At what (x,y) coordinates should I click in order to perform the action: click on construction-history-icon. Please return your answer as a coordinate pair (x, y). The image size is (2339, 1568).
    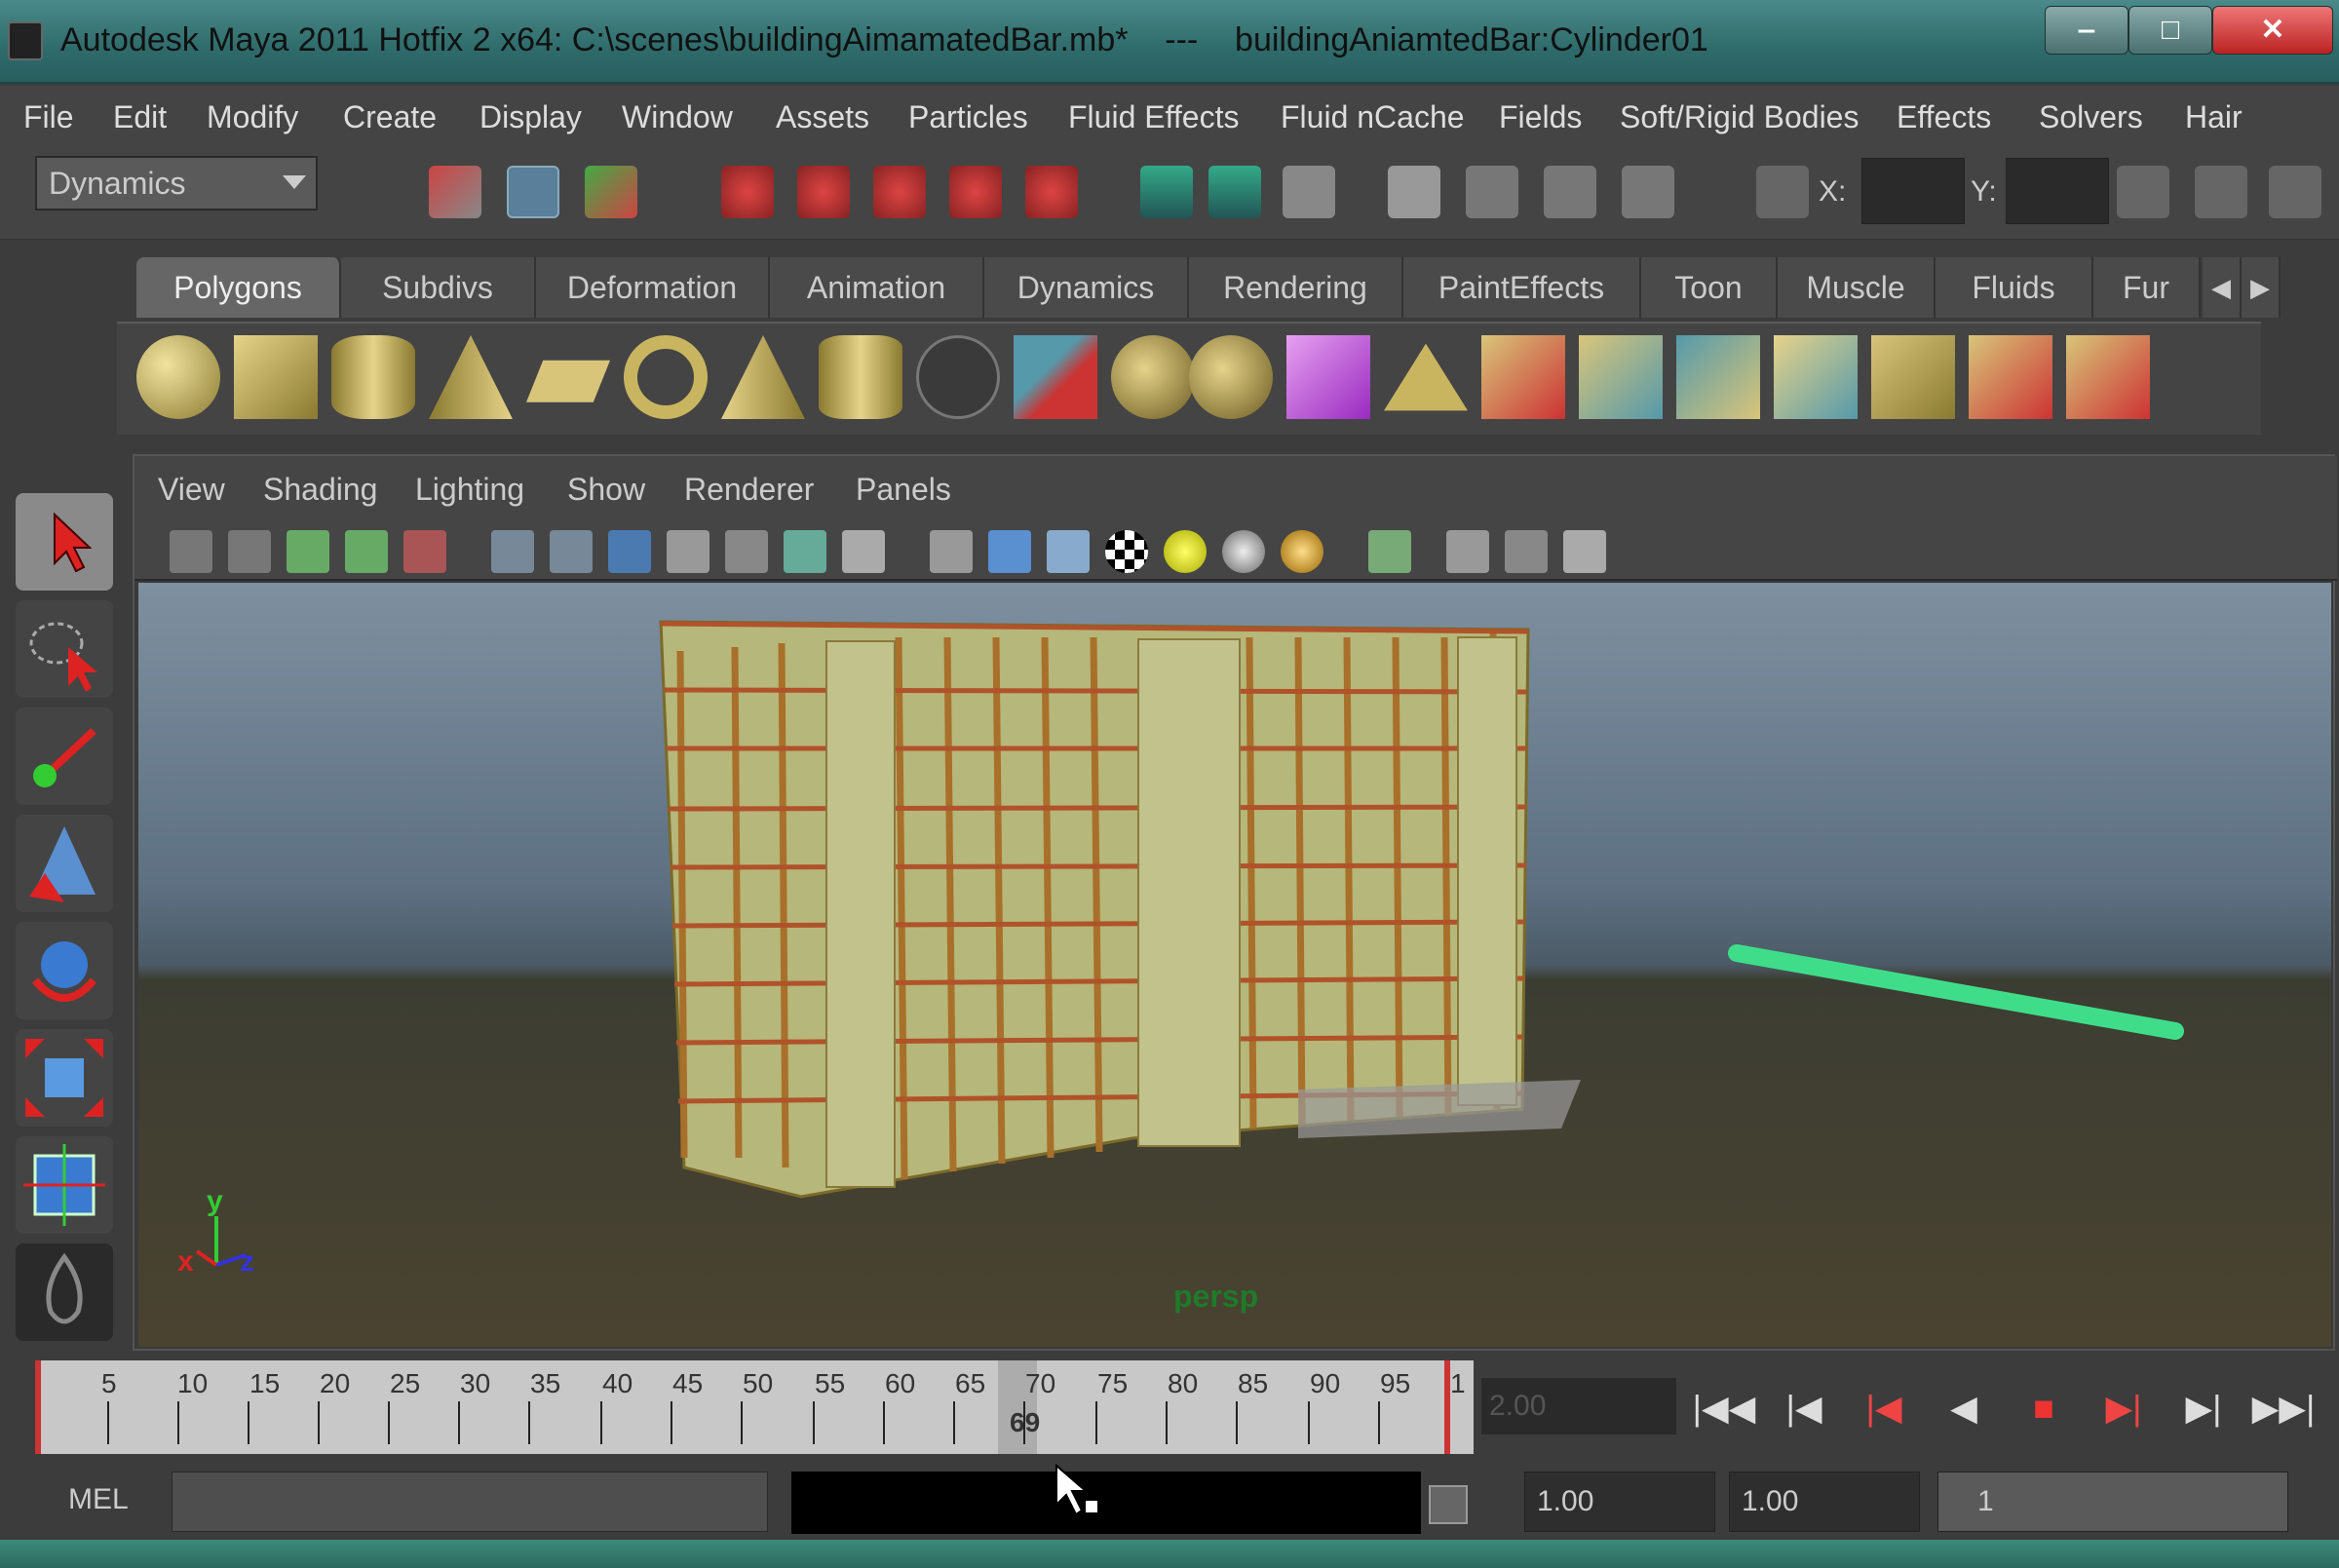
    Looking at the image, I should click on (1234, 192).